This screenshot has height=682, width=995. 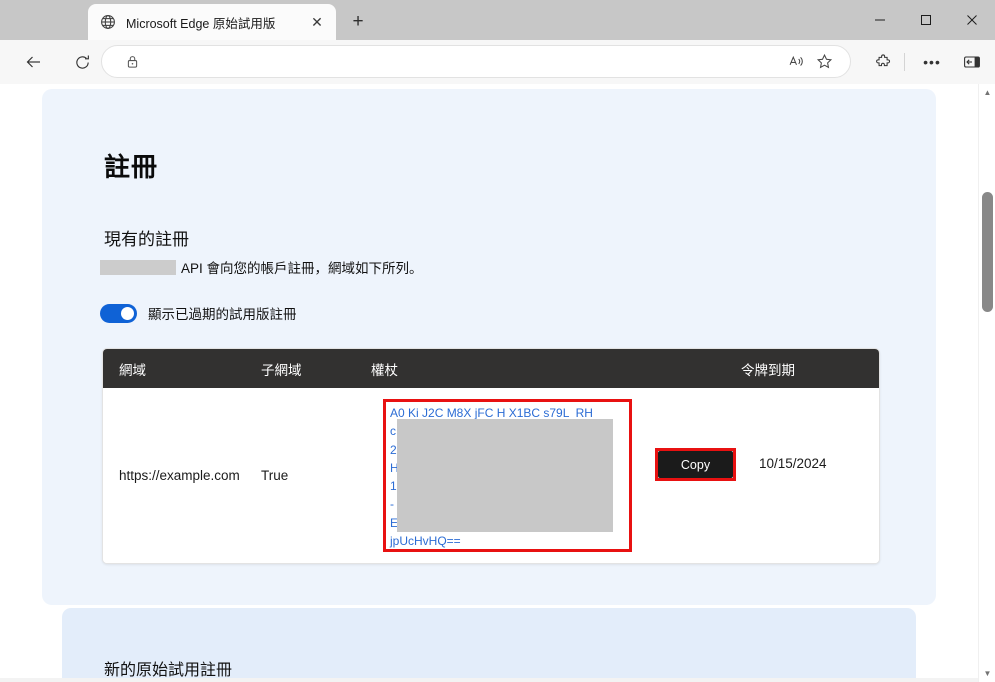 I want to click on toolbar-right-actions: •••, so click(x=919, y=62).